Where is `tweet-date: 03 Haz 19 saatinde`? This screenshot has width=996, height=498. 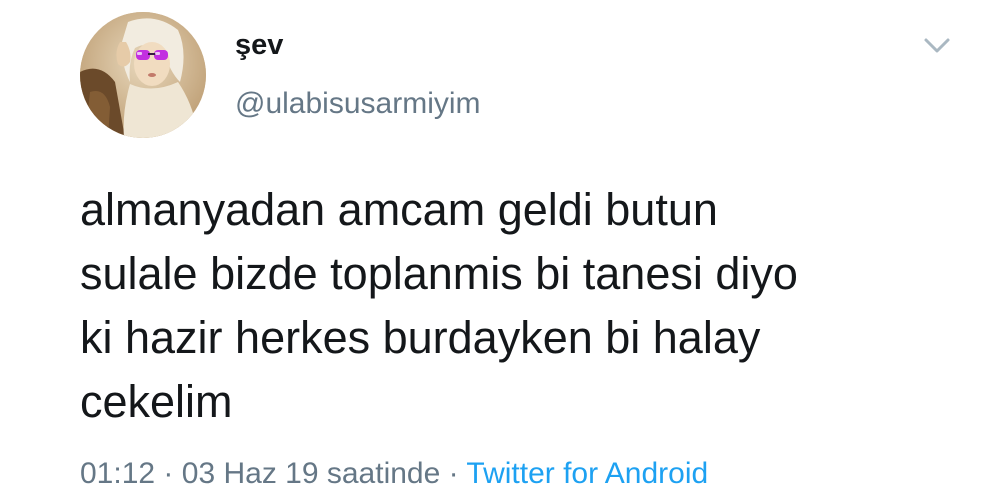
tweet-date: 03 Haz 19 saatinde is located at coordinates (311, 473).